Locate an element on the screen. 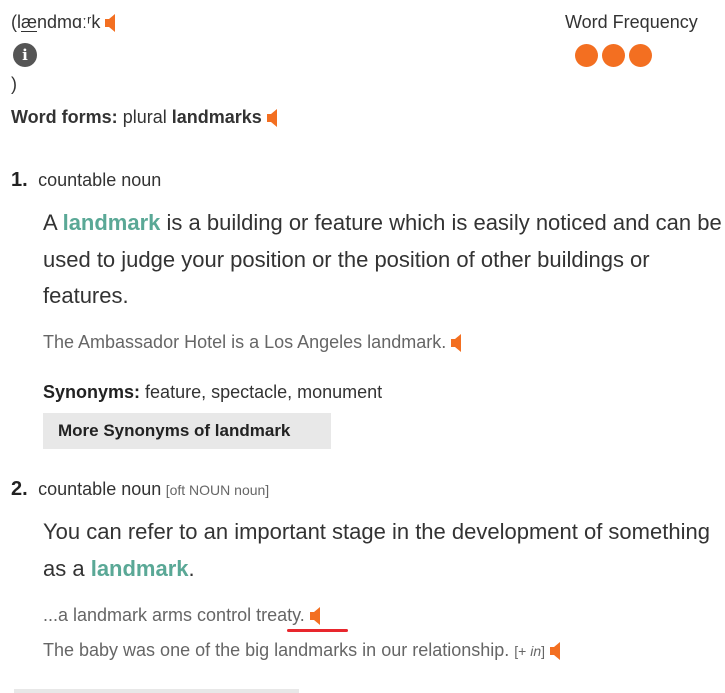 The width and height of the screenshot is (725, 693). grammar-note-word: in is located at coordinates (536, 651).